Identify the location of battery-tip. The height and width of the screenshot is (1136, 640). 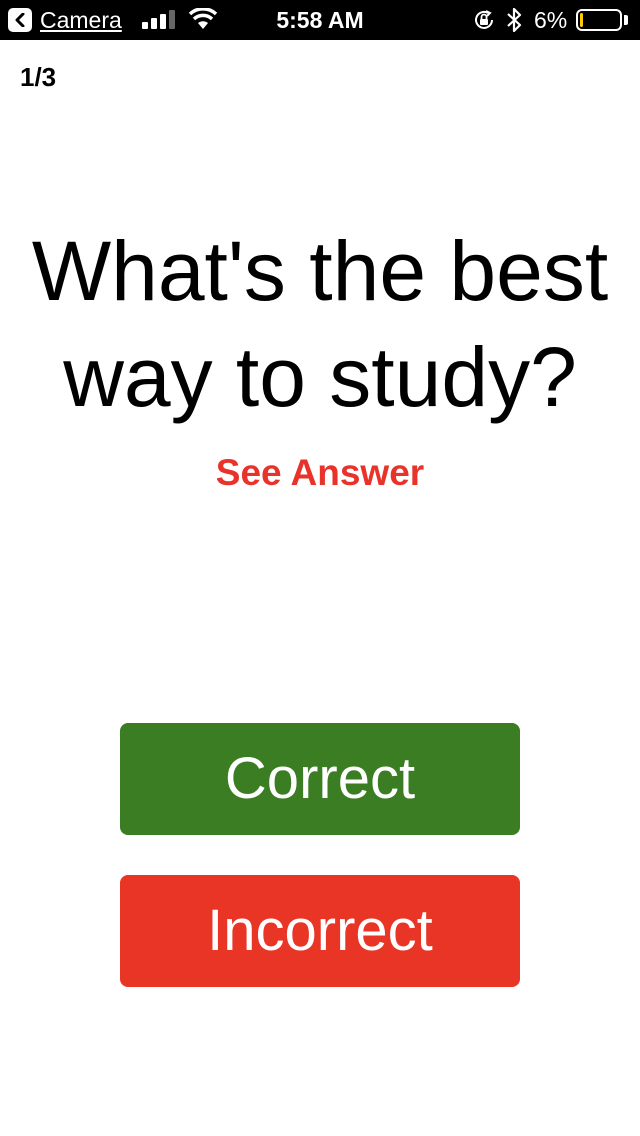
(626, 20).